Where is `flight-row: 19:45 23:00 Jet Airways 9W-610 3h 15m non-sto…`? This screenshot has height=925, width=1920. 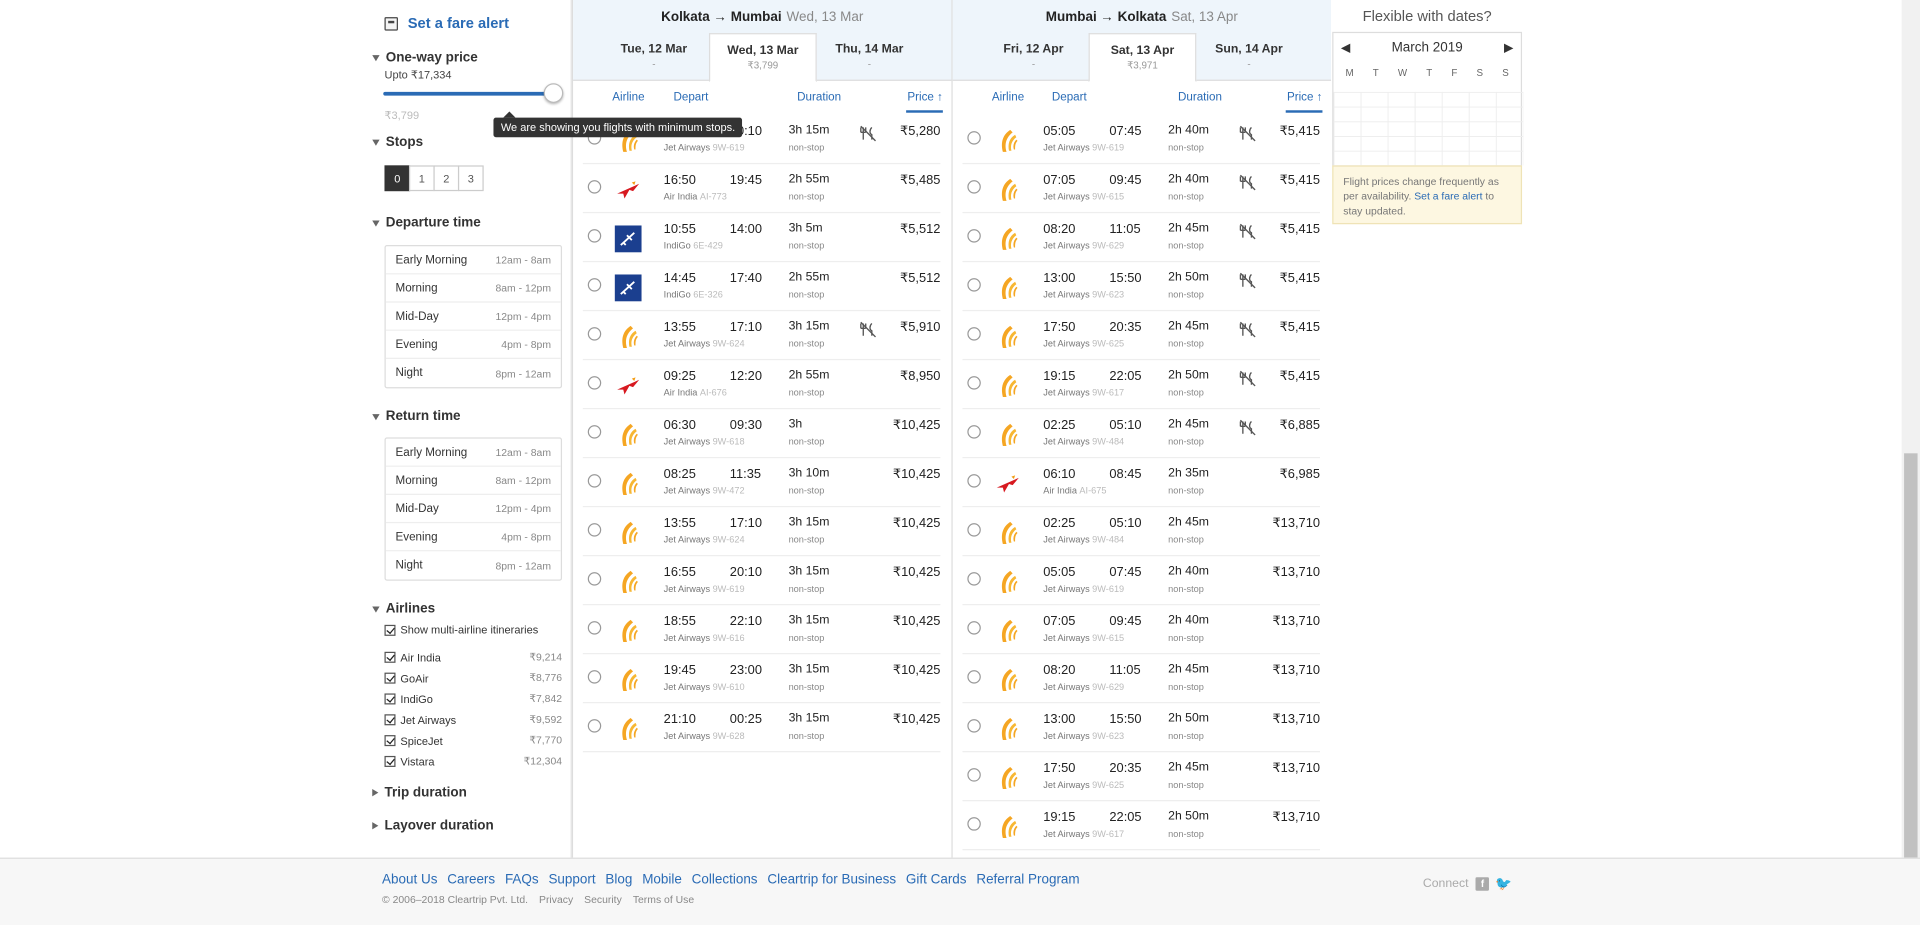 flight-row: 19:45 23:00 Jet Airways 9W-610 3h 15m non-sto… is located at coordinates (761, 679).